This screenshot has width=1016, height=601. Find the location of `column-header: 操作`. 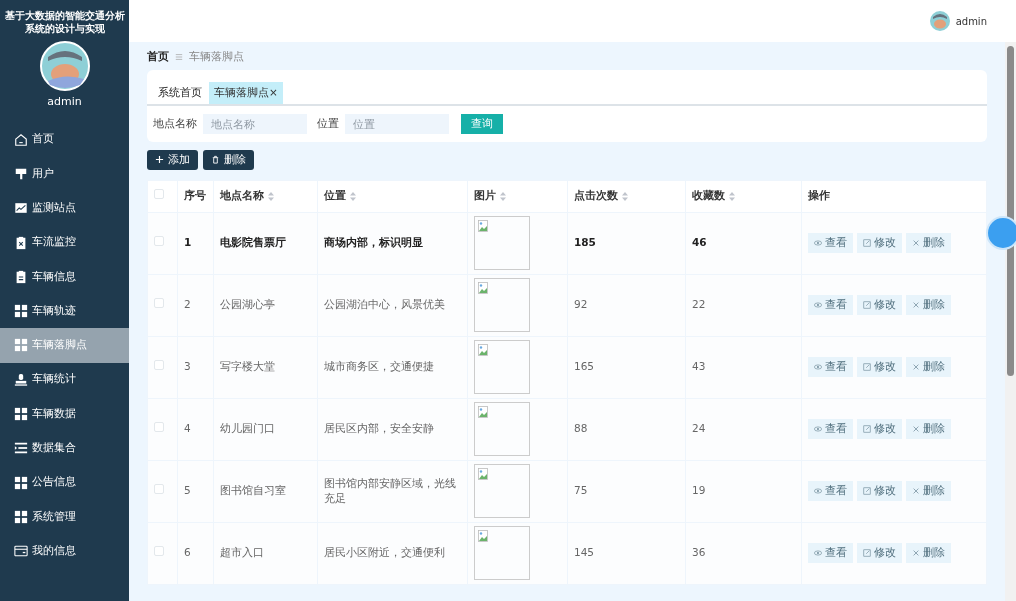

column-header: 操作 is located at coordinates (819, 195).